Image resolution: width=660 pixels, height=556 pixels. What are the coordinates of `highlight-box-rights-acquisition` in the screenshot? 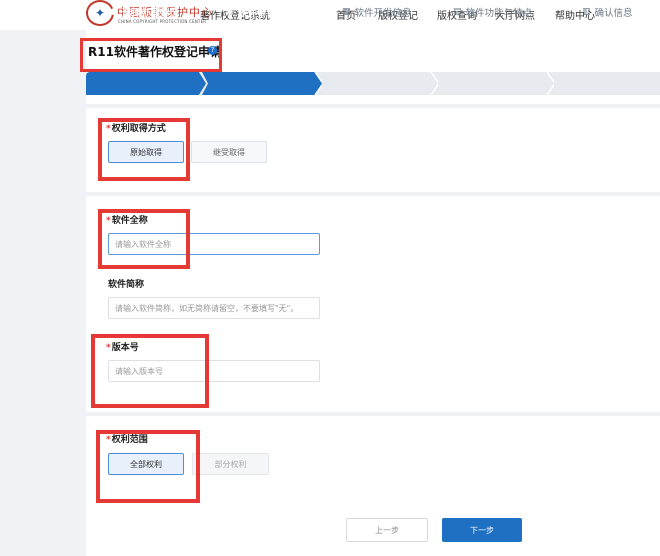 It's located at (144, 149).